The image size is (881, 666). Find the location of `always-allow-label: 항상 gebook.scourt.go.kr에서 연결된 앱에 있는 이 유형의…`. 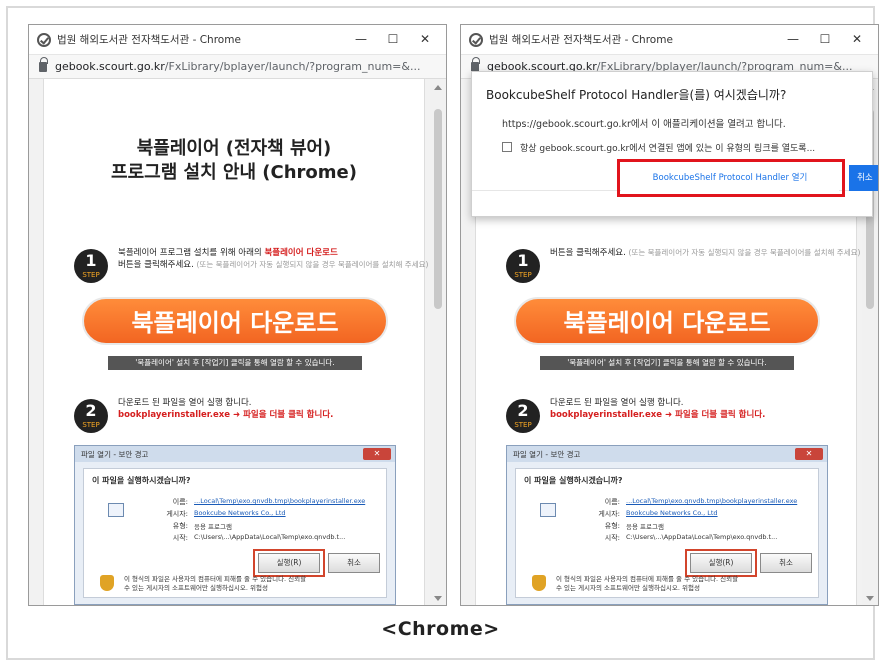

always-allow-label: 항상 gebook.scourt.go.kr에서 연결된 앱에 있는 이 유형의… is located at coordinates (667, 147).